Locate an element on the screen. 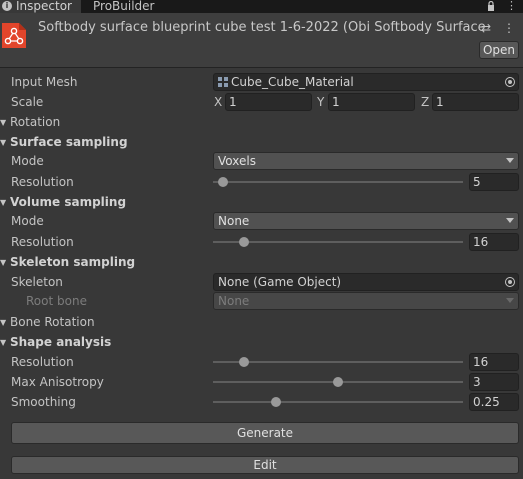 This screenshot has height=479, width=523. open-button: Open is located at coordinates (499, 50).